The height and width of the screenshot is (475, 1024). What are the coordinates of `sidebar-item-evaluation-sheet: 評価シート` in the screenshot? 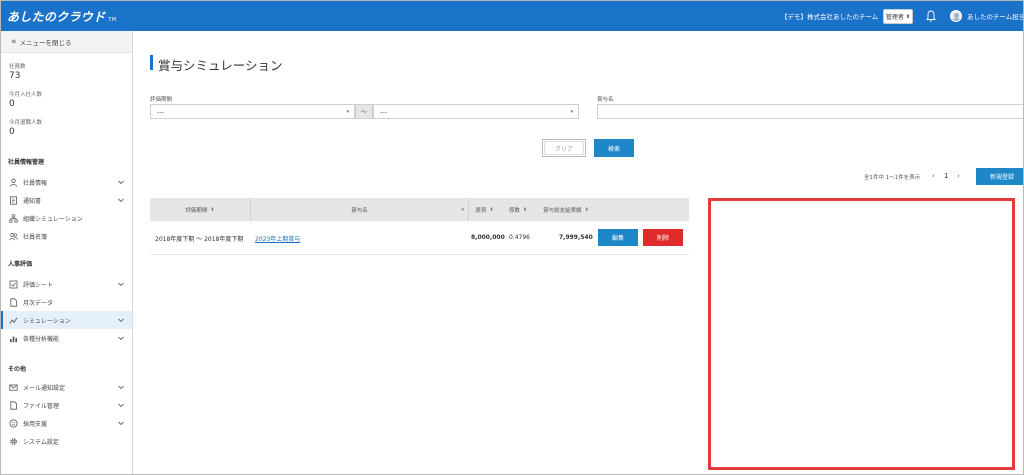 It's located at (66, 284).